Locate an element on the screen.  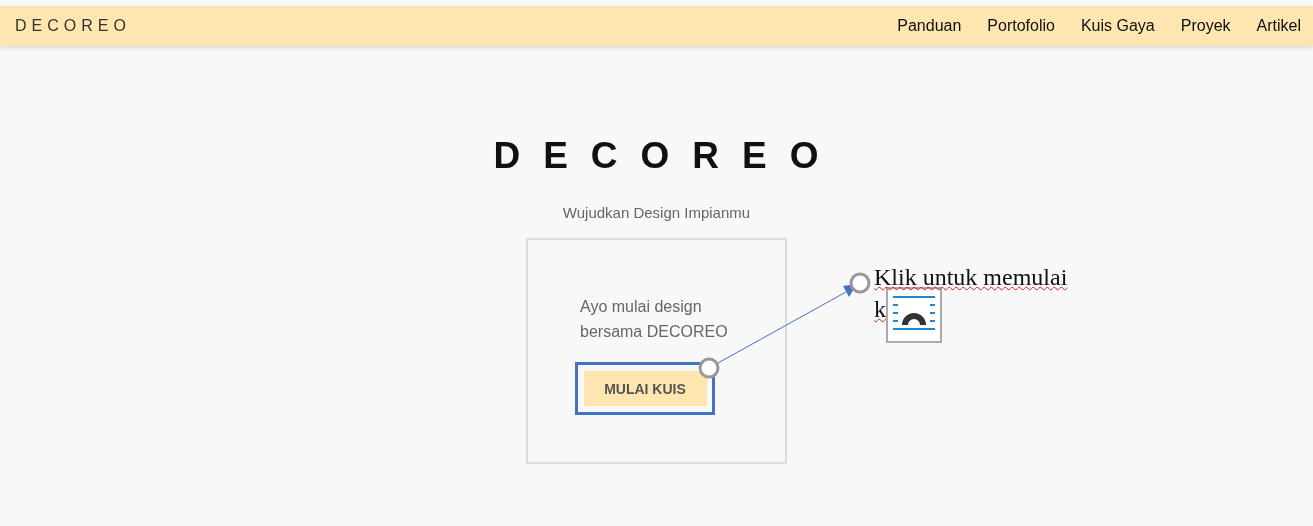
card-text: Ayo mulai design bersama DECOREO is located at coordinates (654, 319).